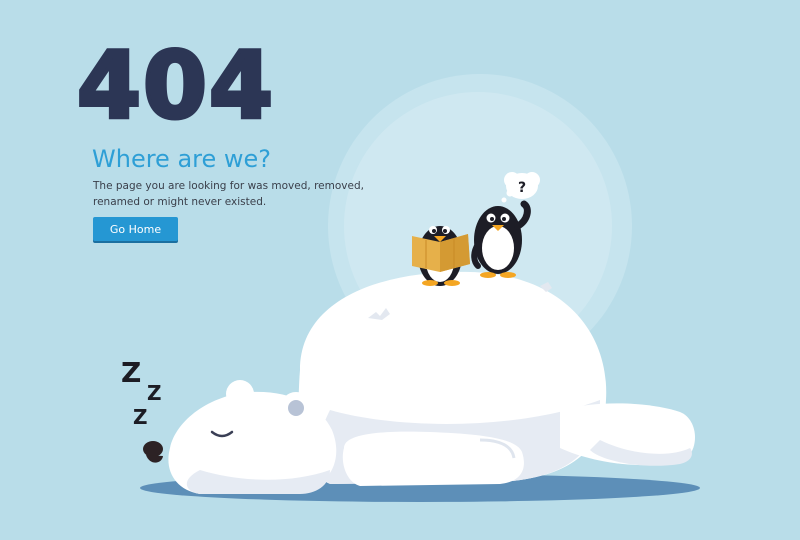 The height and width of the screenshot is (540, 800). Describe the element at coordinates (140, 417) in the screenshot. I see `sleep-z-small: Z` at that location.